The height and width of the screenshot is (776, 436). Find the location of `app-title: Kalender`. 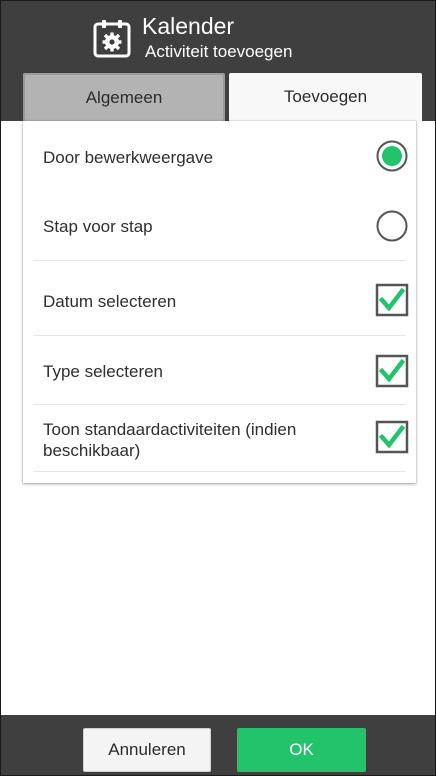

app-title: Kalender is located at coordinates (188, 26).